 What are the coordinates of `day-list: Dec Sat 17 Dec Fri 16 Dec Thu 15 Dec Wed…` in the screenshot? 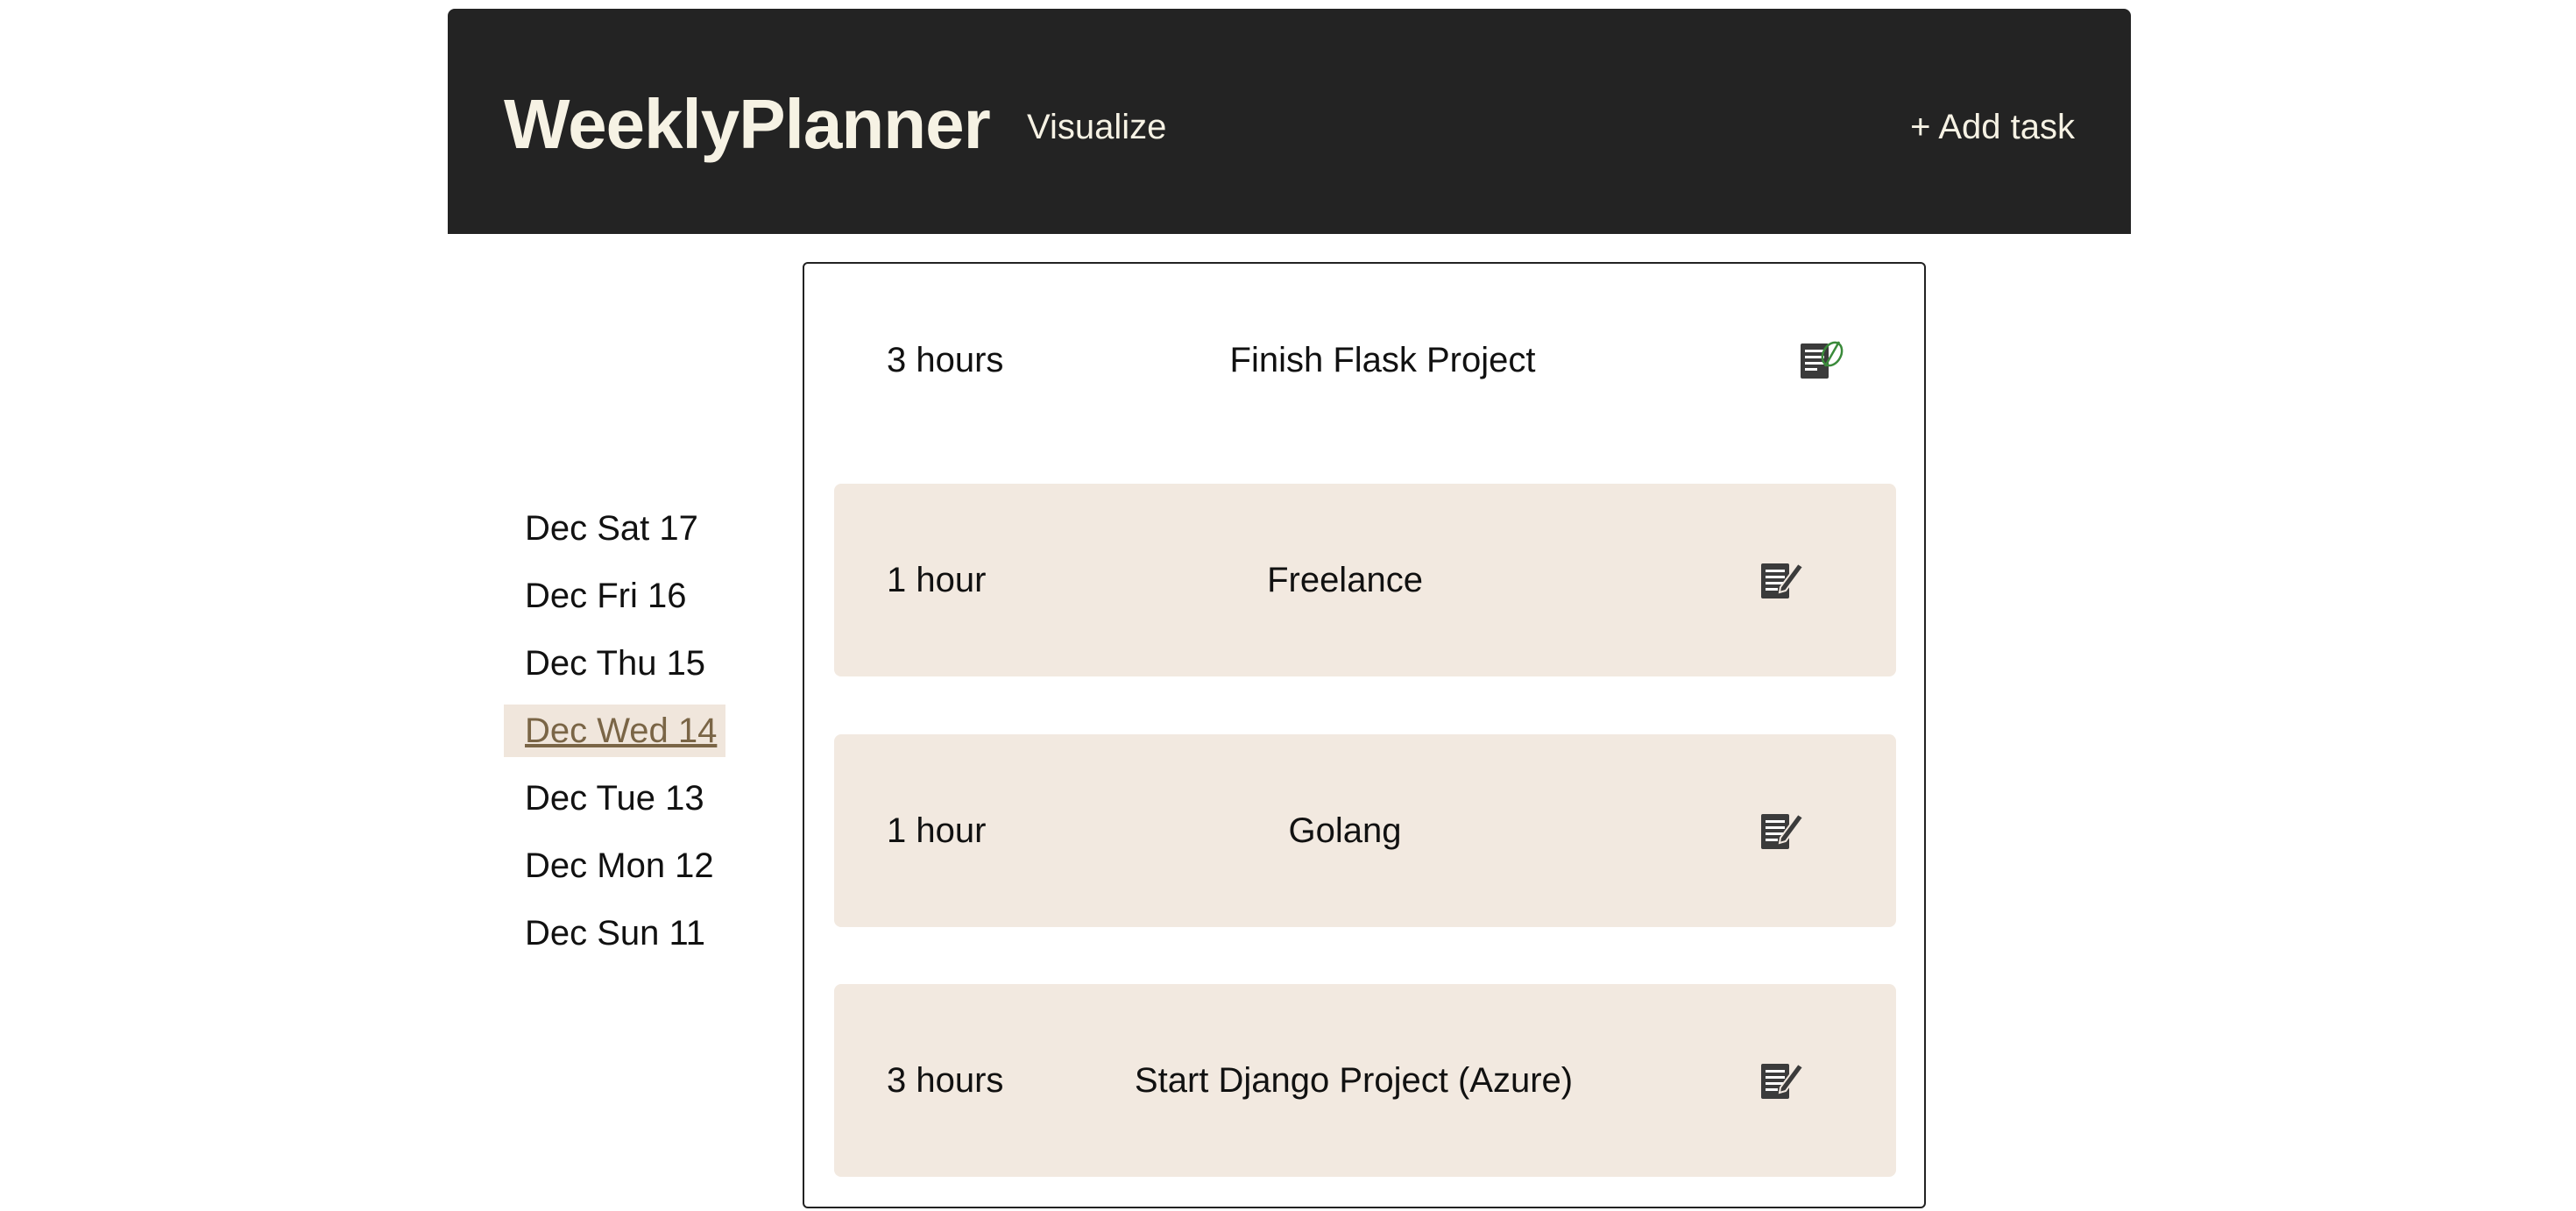 It's located at (614, 738).